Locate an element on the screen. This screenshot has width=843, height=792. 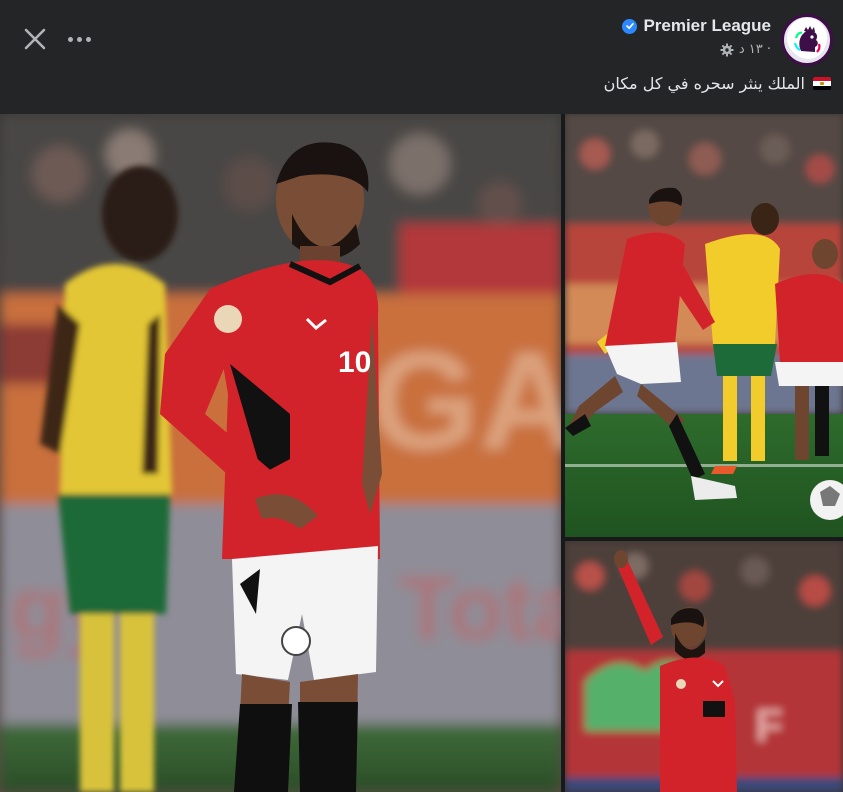
close-button is located at coordinates (35, 39).